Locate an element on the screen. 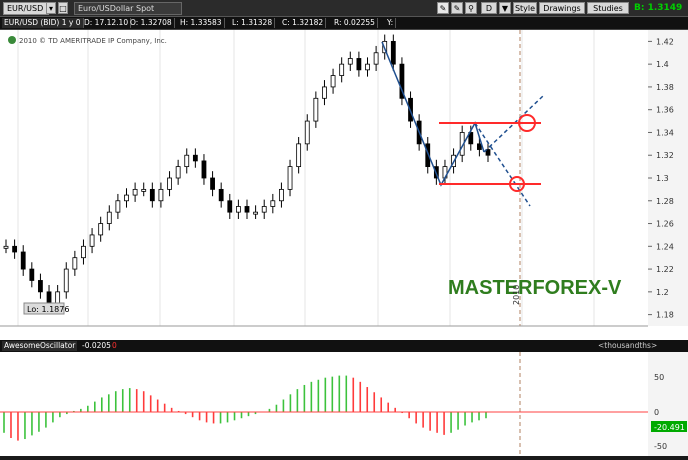 Image resolution: width=688 pixels, height=460 pixels. y-tick-label: 1.42 is located at coordinates (665, 41).